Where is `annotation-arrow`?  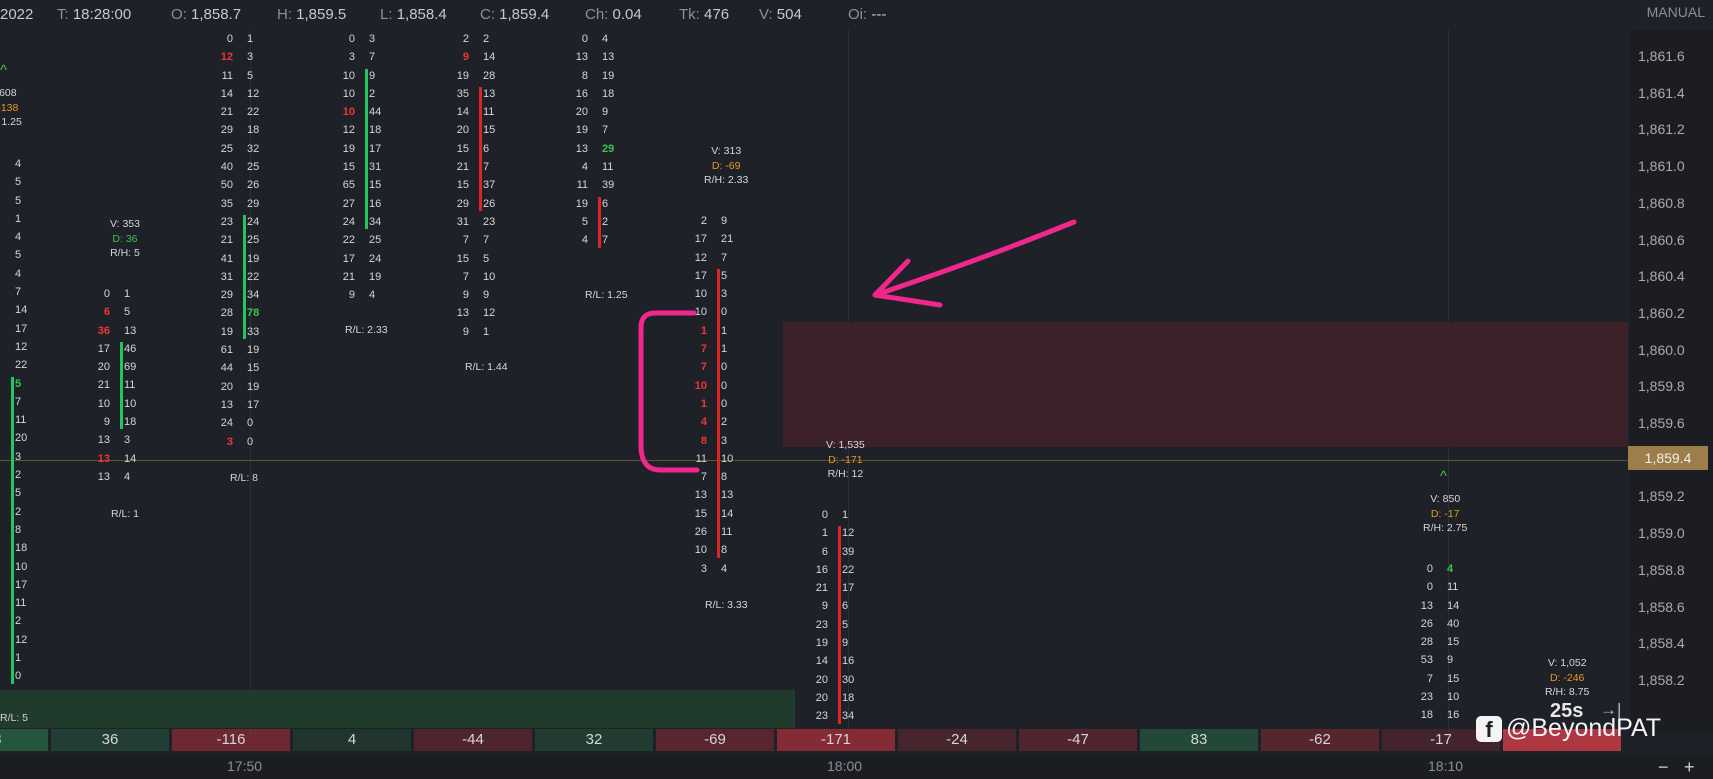 annotation-arrow is located at coordinates (974, 258).